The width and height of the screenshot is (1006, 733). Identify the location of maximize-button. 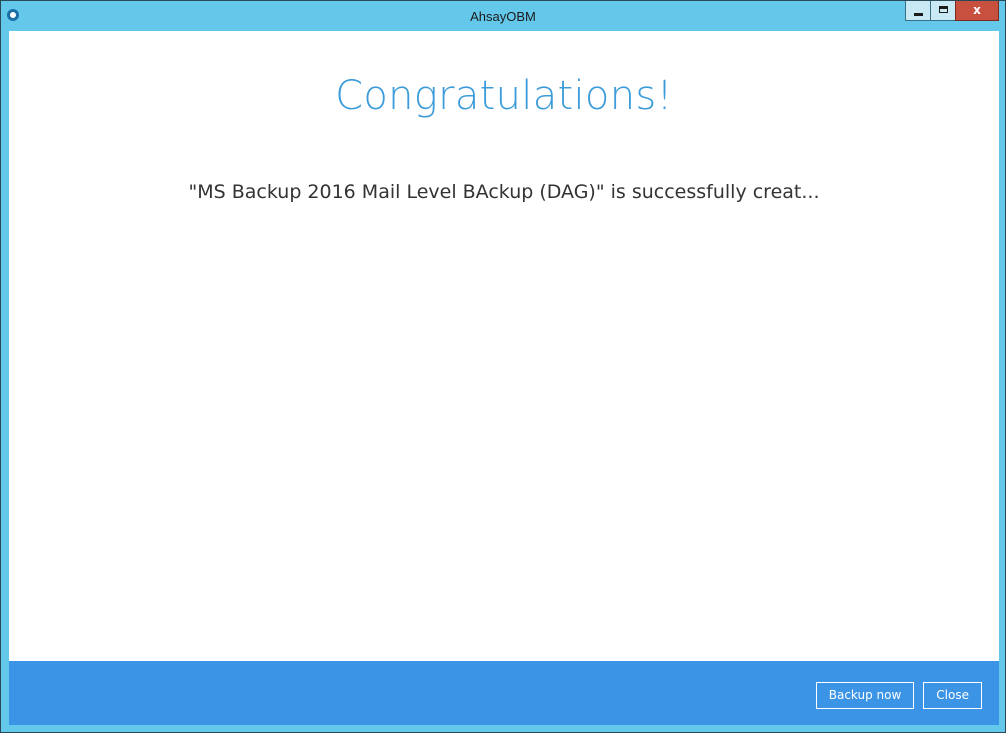
(943, 11).